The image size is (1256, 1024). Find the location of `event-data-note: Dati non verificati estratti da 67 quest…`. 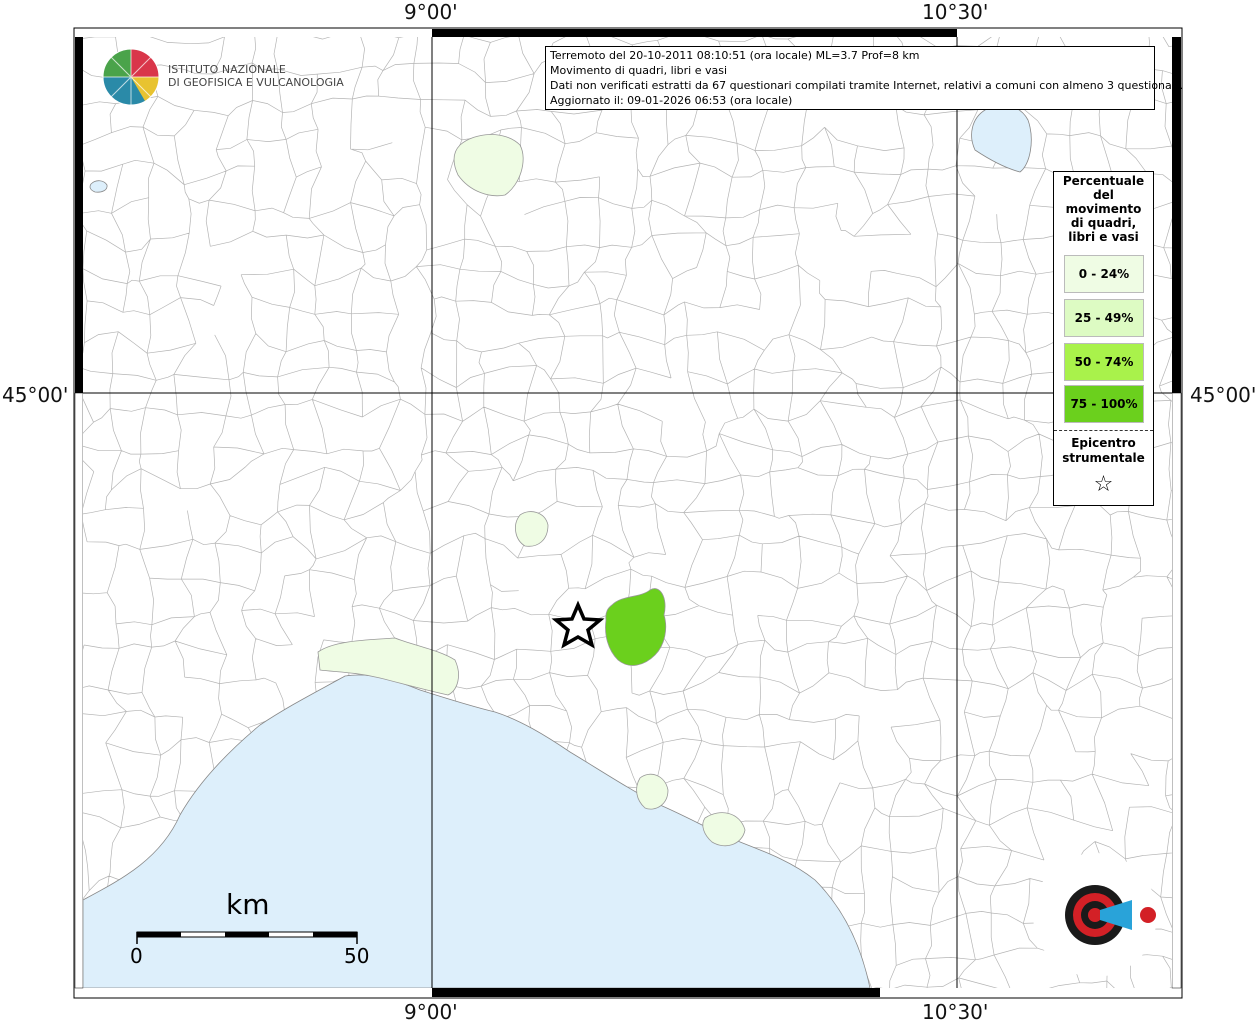

event-data-note: Dati non verificati estratti da 67 quest… is located at coordinates (866, 85).